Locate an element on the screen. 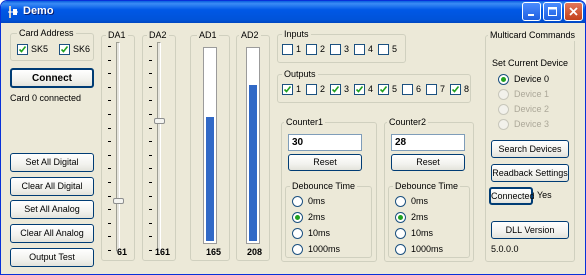  device-2-radio is located at coordinates (503, 109).